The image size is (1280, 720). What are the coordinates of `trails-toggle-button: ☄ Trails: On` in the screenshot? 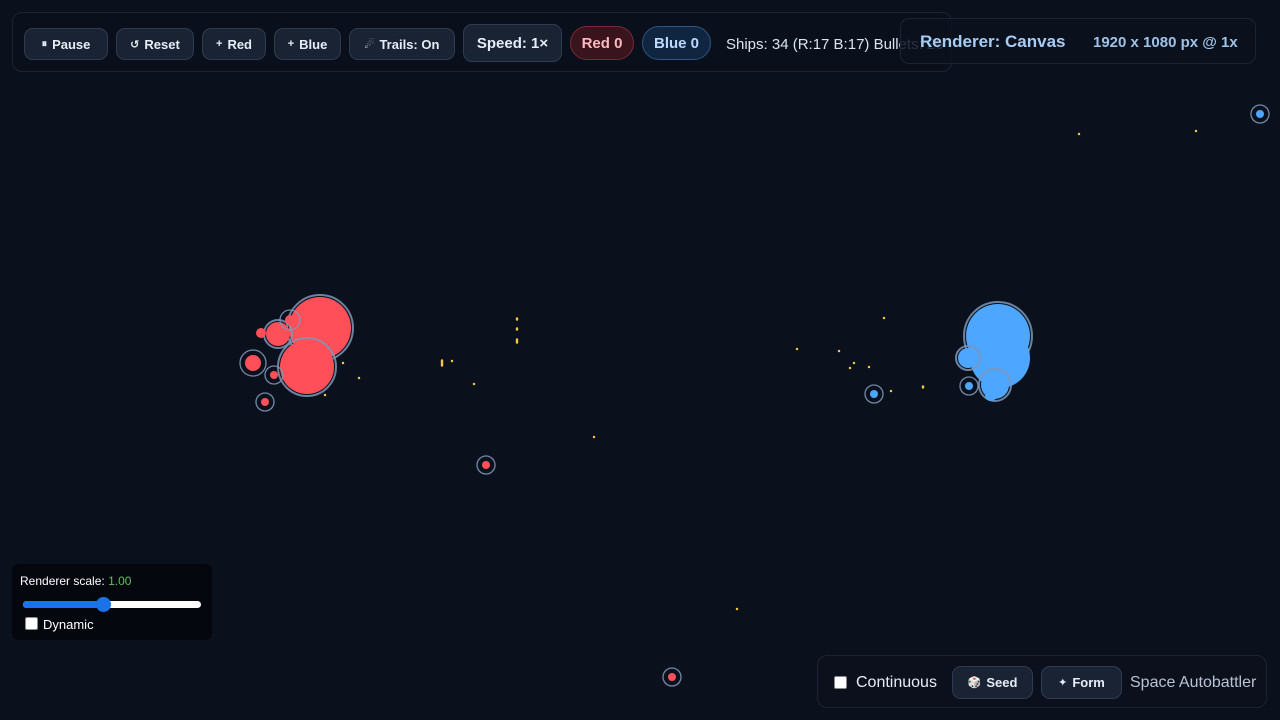 It's located at (402, 44).